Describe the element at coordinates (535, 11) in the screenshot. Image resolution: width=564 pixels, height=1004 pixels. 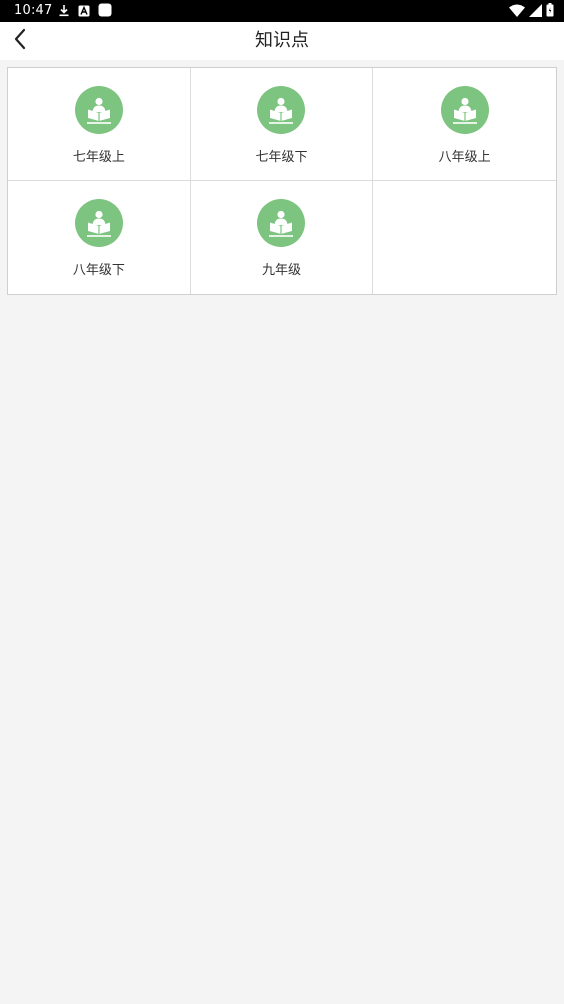
I see `signal-icon` at that location.